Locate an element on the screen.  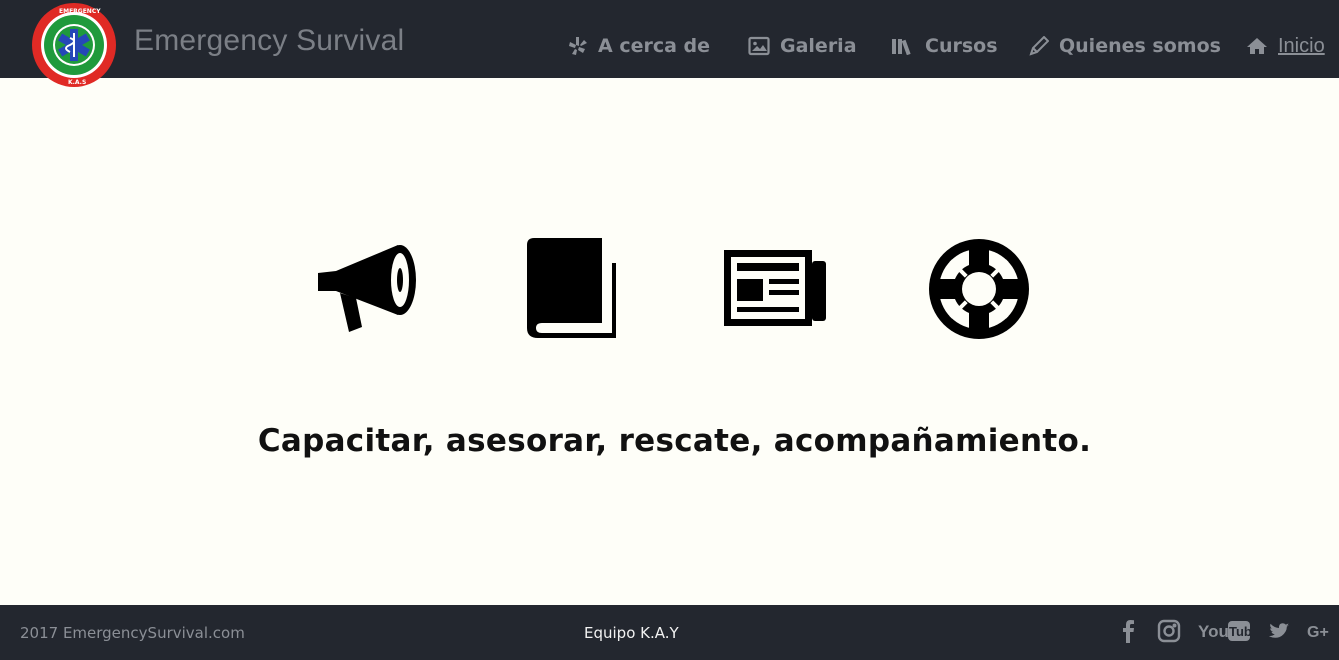
google-plus-icon: G+ is located at coordinates (1319, 633).